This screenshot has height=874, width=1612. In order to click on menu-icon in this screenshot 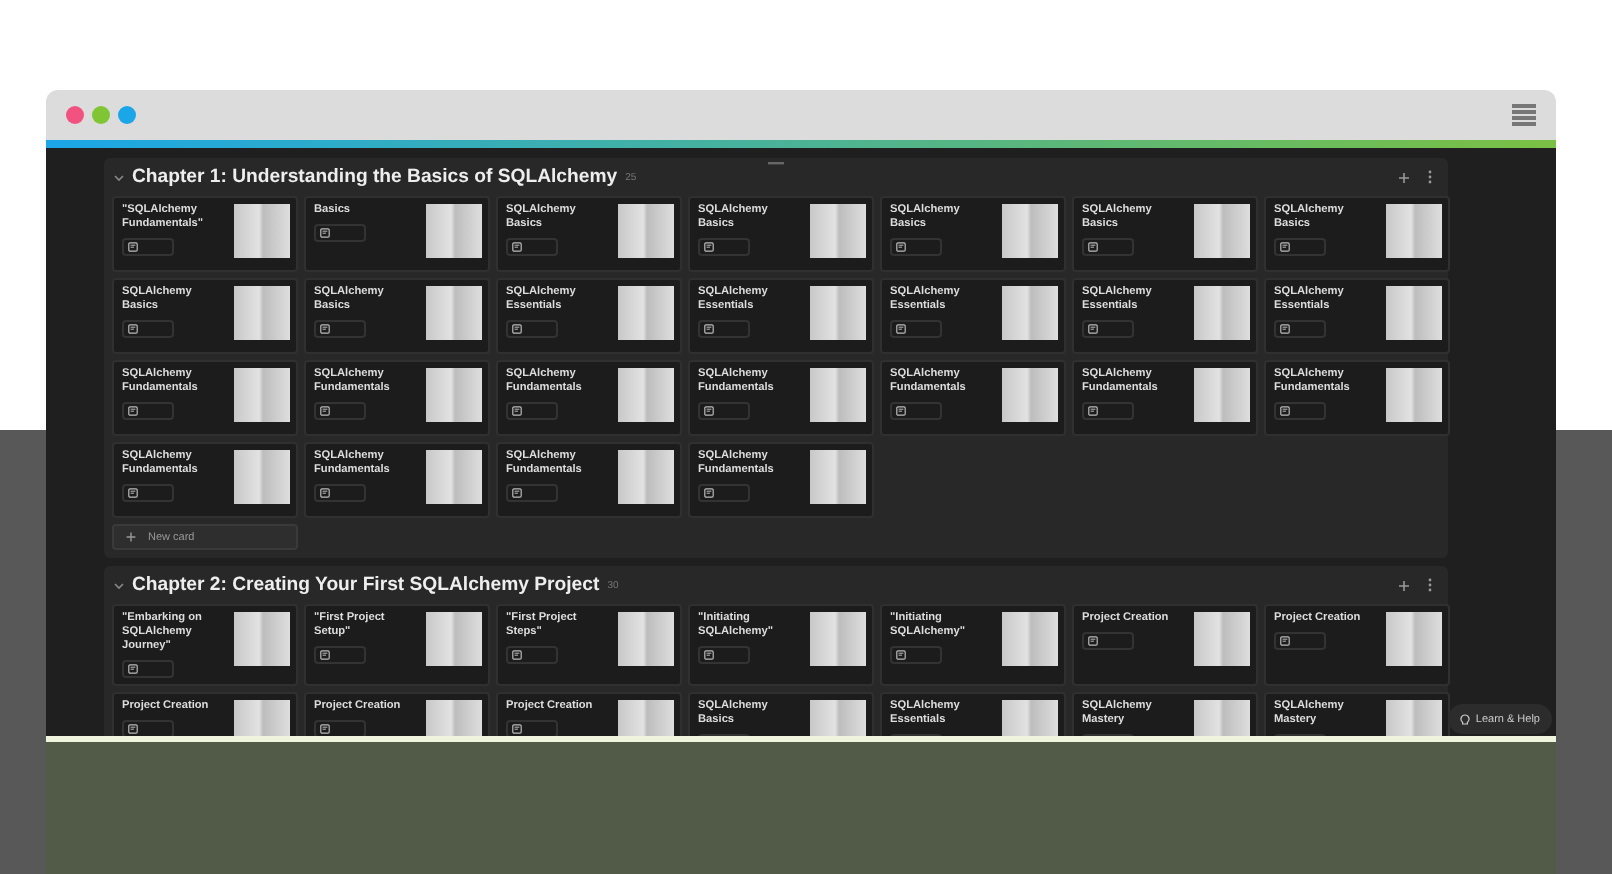, I will do `click(1524, 115)`.